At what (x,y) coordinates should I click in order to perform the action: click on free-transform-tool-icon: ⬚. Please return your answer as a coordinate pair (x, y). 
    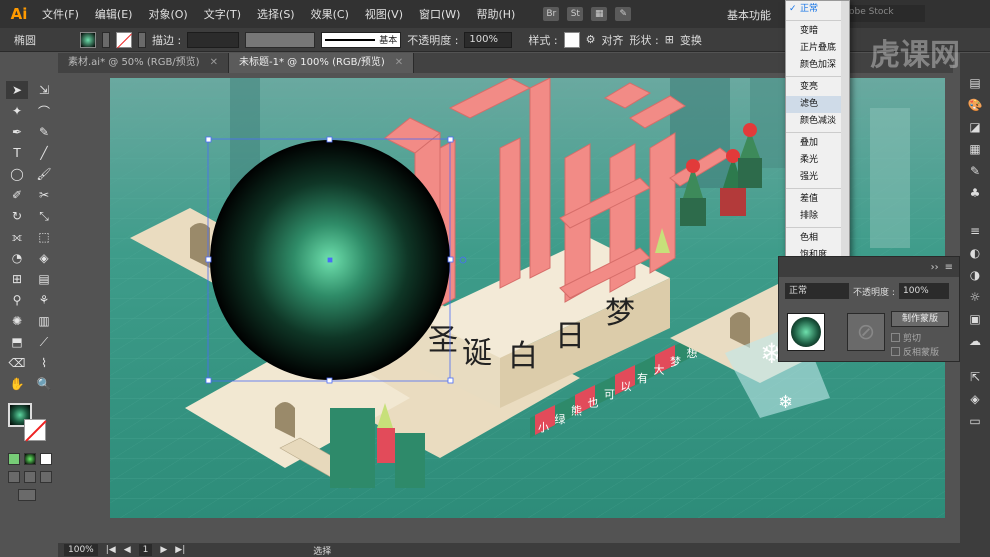
    Looking at the image, I should click on (44, 237).